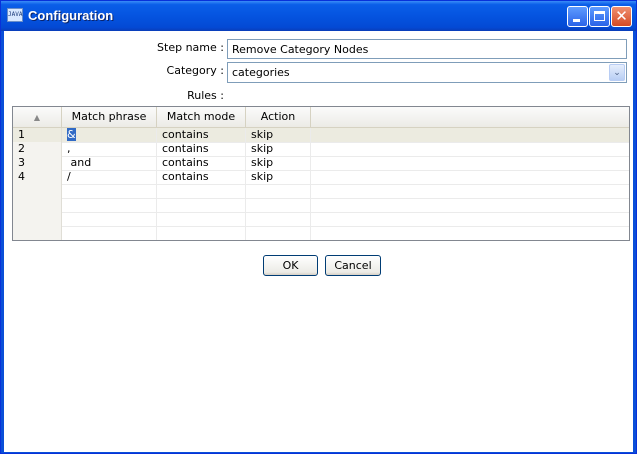  What do you see at coordinates (109, 117) in the screenshot?
I see `header-match-phrase: Match phrase` at bounding box center [109, 117].